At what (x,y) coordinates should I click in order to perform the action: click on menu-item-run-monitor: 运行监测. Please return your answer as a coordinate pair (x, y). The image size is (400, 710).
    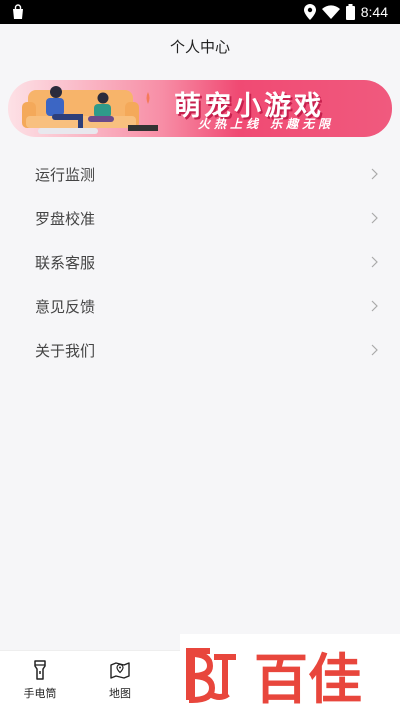
    Looking at the image, I should click on (200, 174).